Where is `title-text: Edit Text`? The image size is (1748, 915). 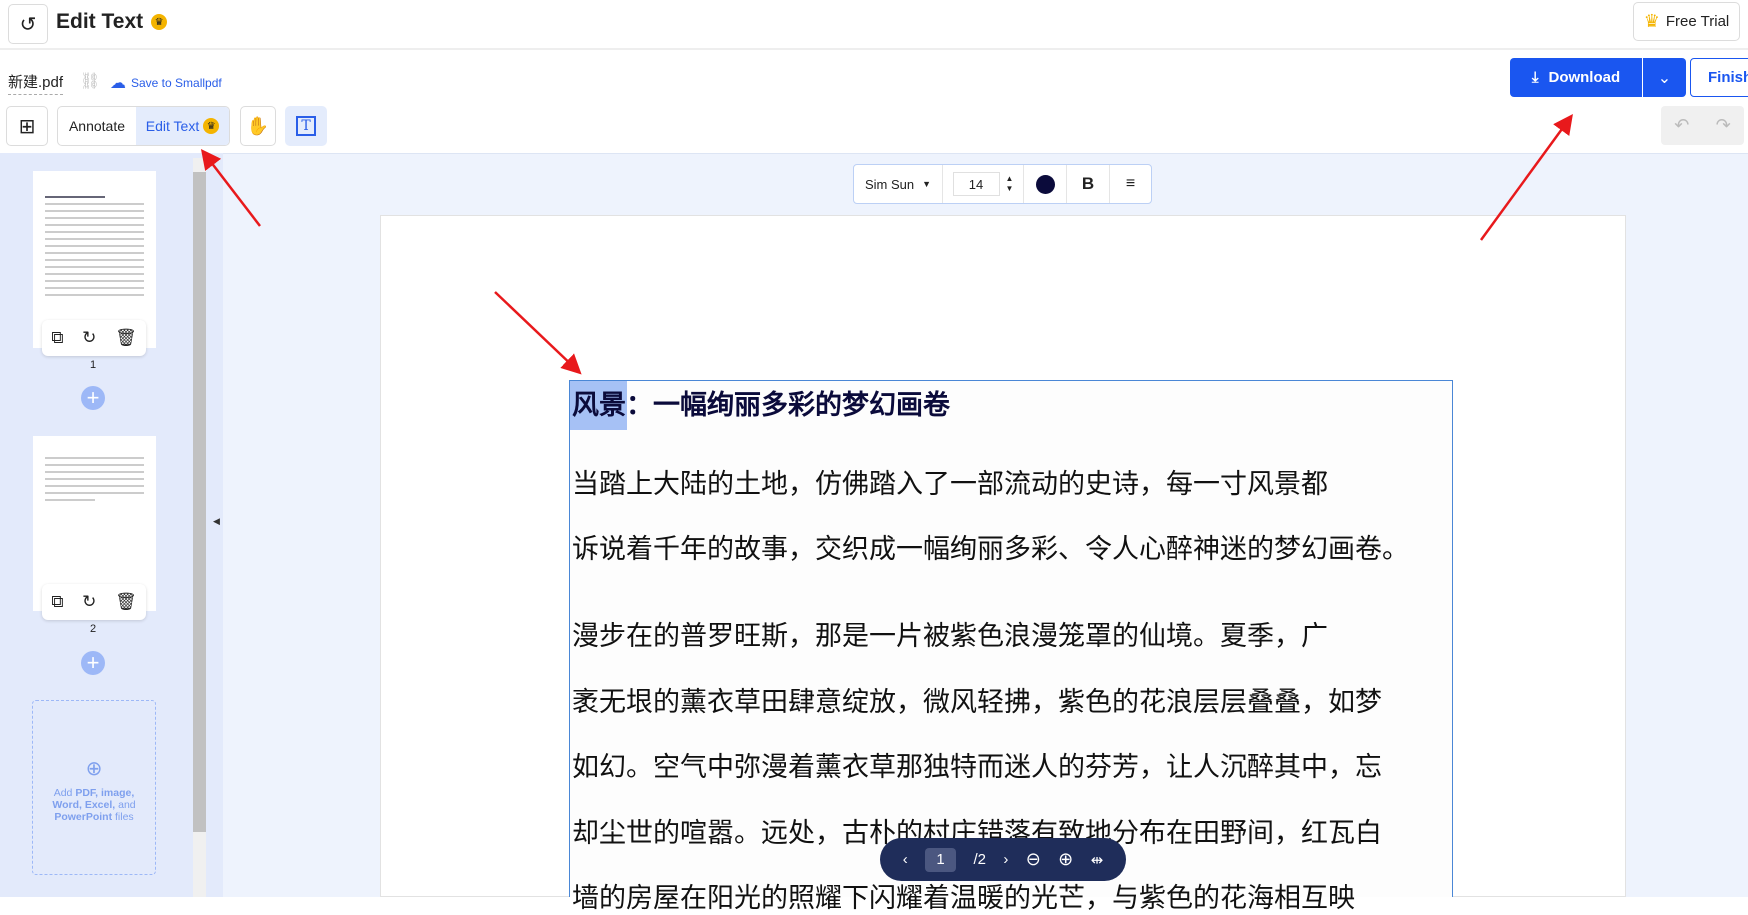 title-text: Edit Text is located at coordinates (100, 21).